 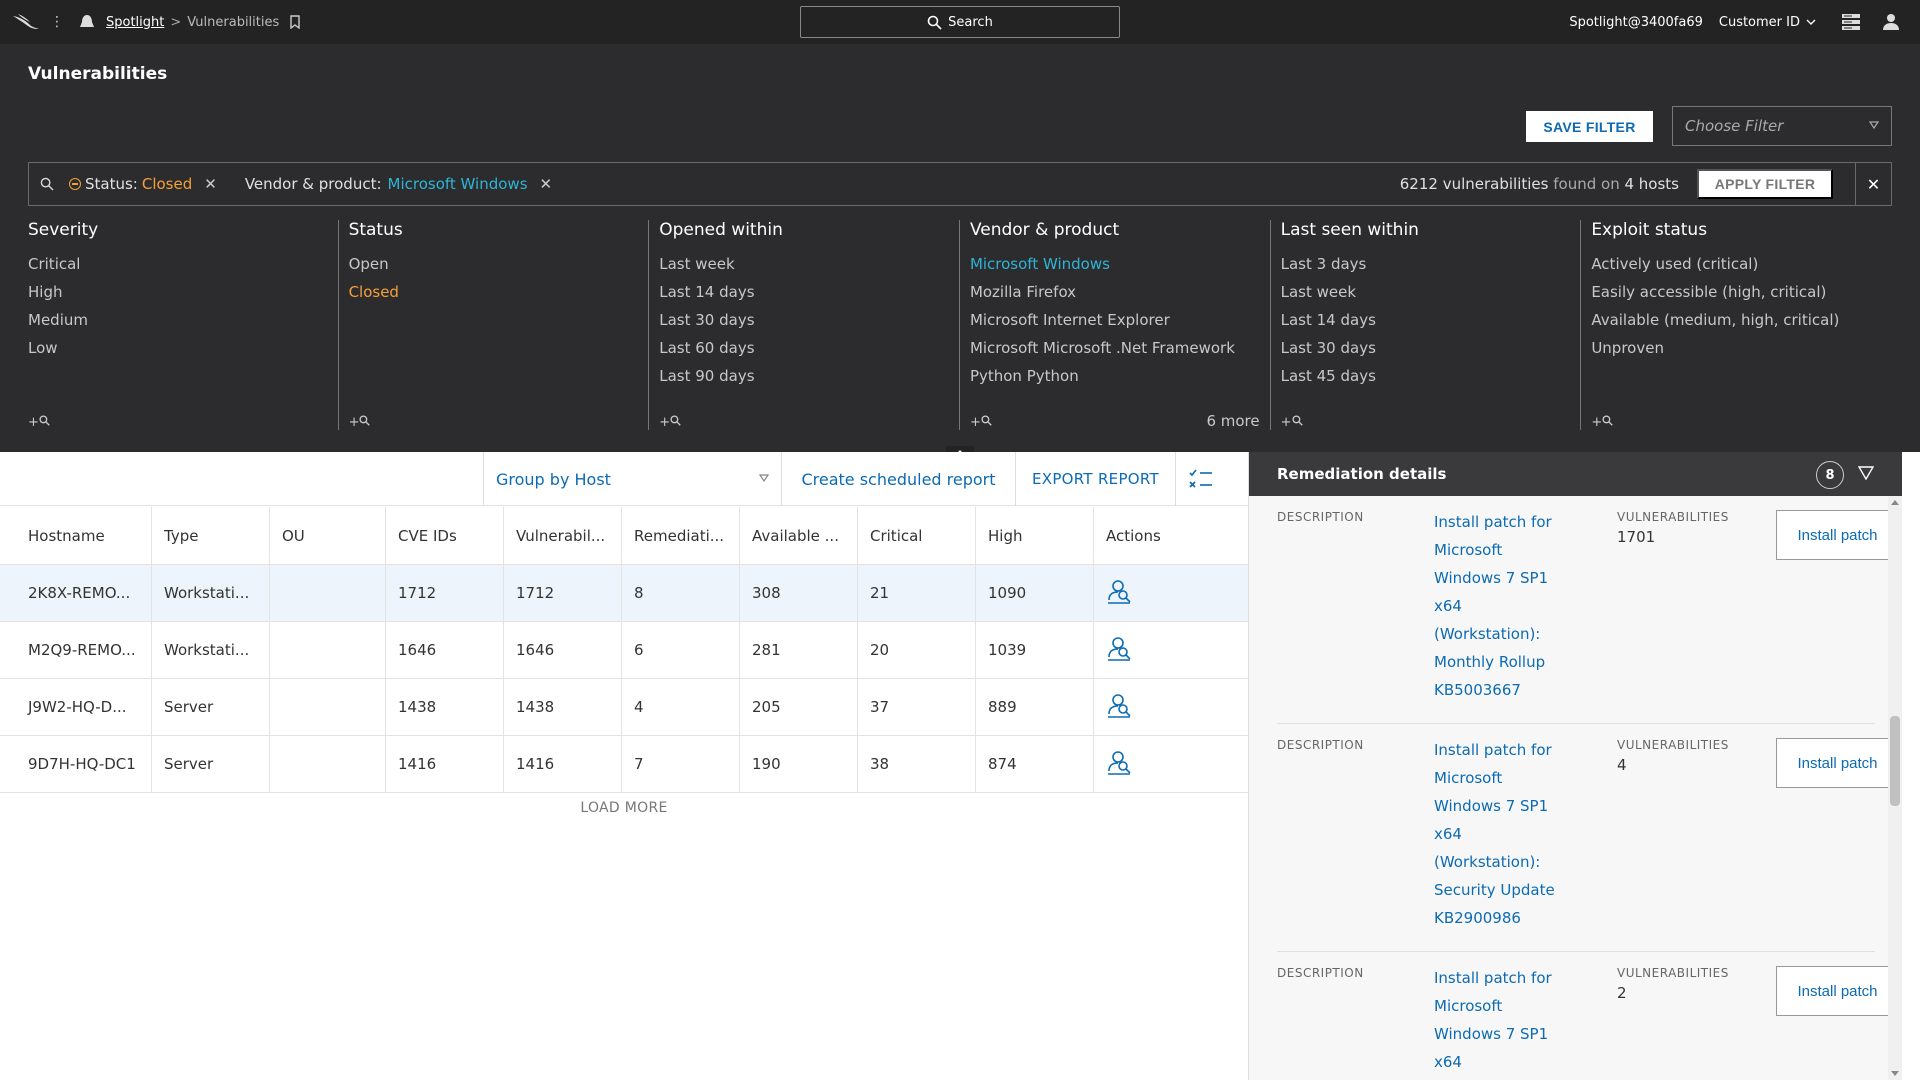 I want to click on filter-option: Unproven, so click(x=1741, y=348).